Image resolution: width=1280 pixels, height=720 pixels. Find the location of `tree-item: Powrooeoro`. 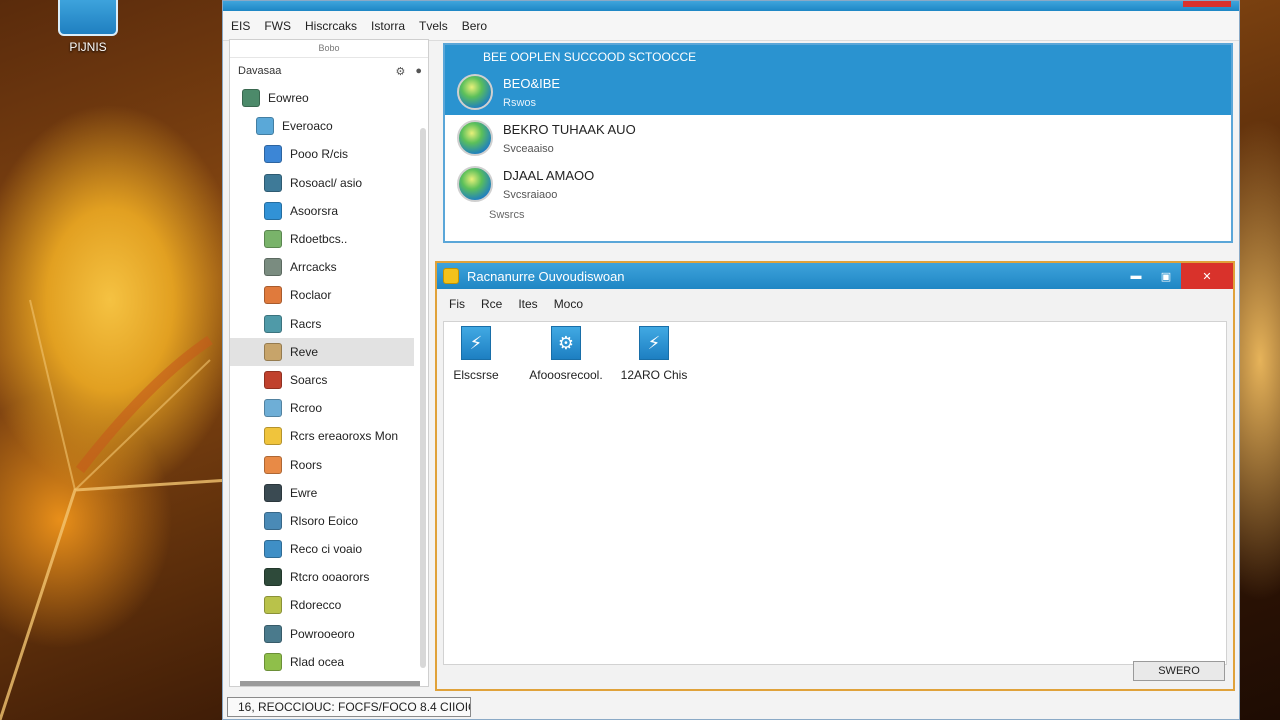

tree-item: Powrooeoro is located at coordinates (329, 634).